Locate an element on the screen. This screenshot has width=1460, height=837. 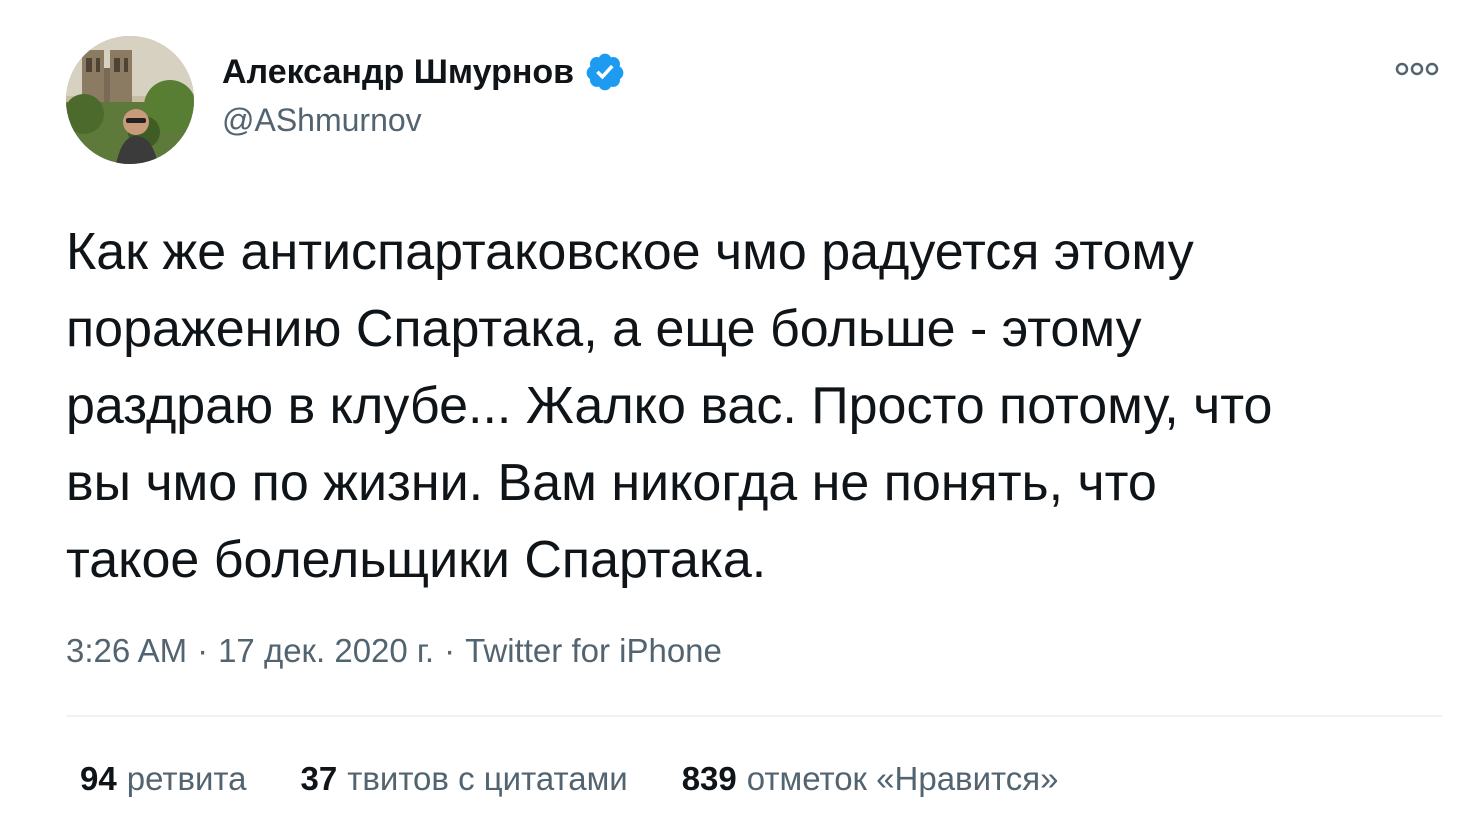
author-handle: @AShmurnov is located at coordinates (322, 120).